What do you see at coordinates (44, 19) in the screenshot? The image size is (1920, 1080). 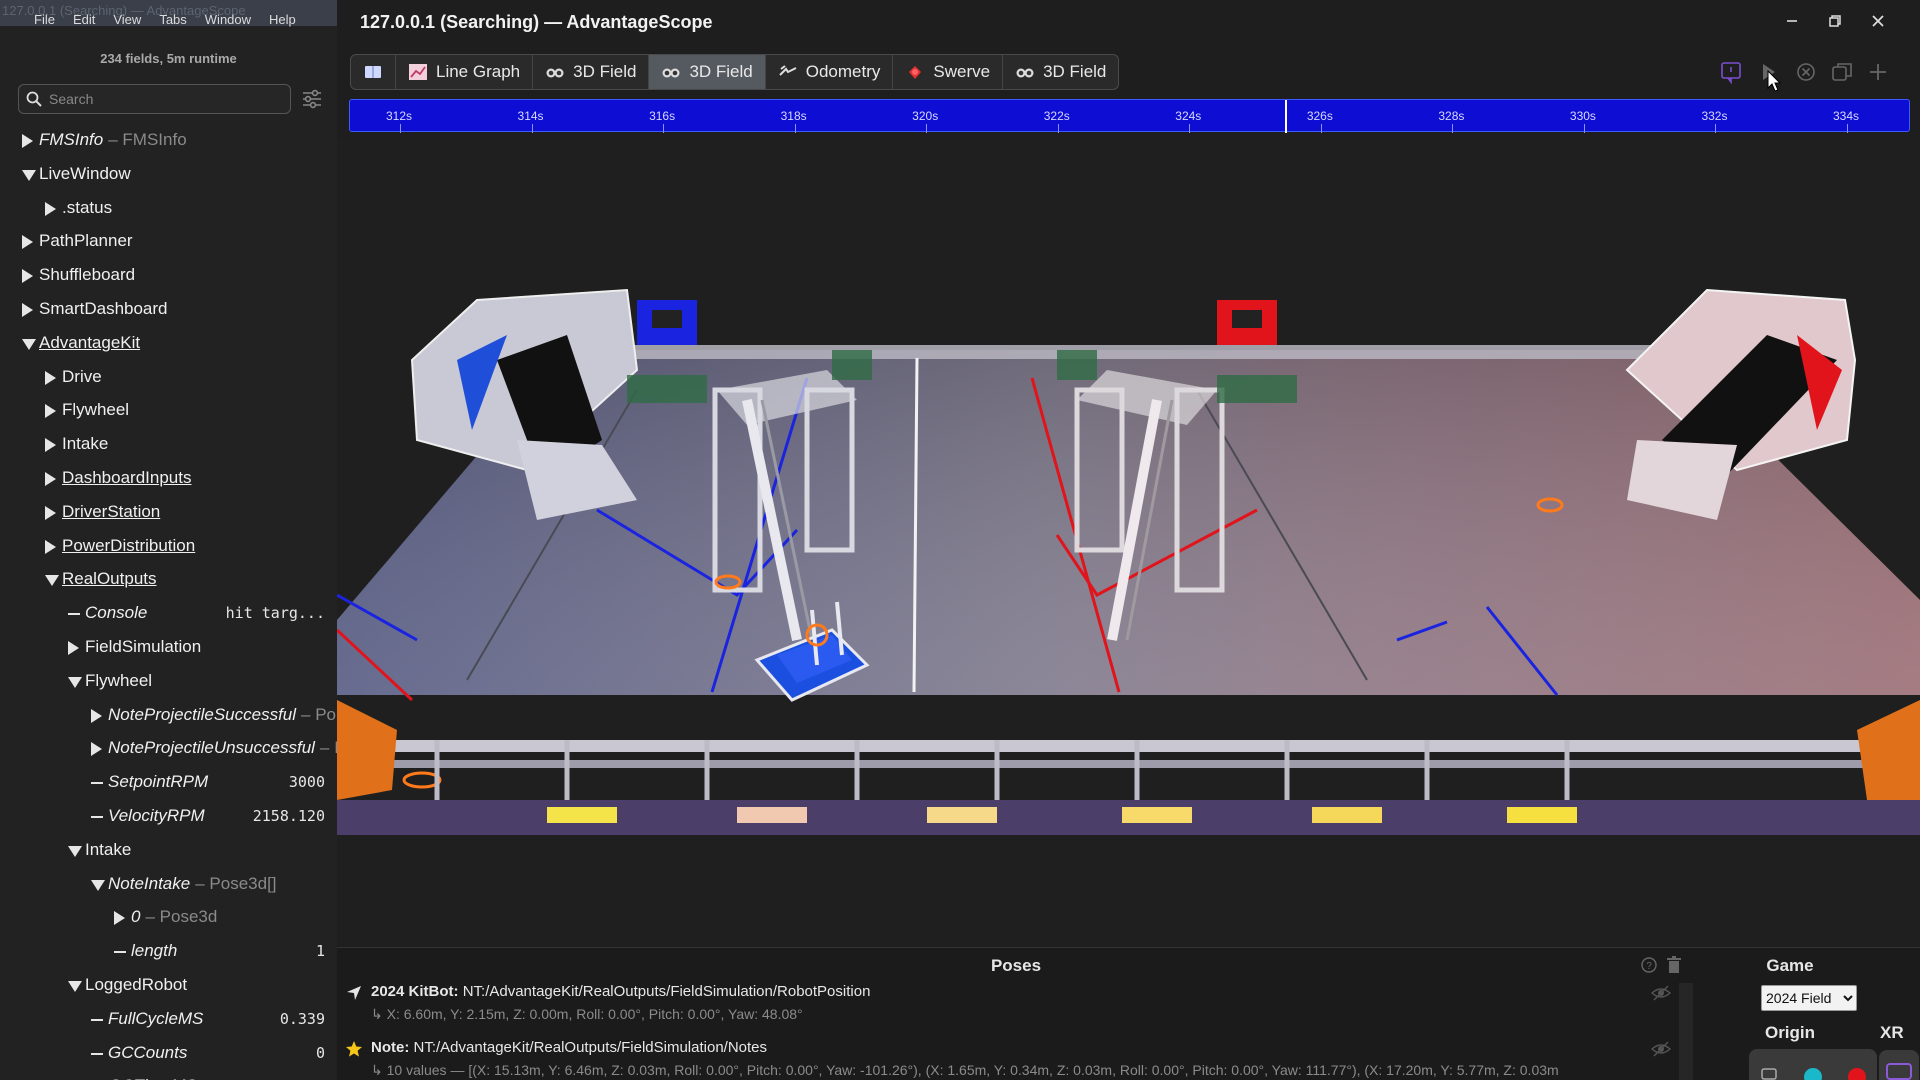 I see `menu-item-file: File` at bounding box center [44, 19].